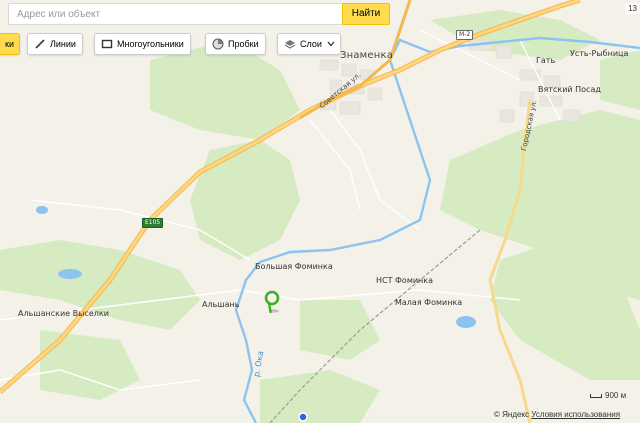 The height and width of the screenshot is (423, 640). Describe the element at coordinates (512, 414) in the screenshot. I see `copyright-yandex: © Яндекс` at that location.